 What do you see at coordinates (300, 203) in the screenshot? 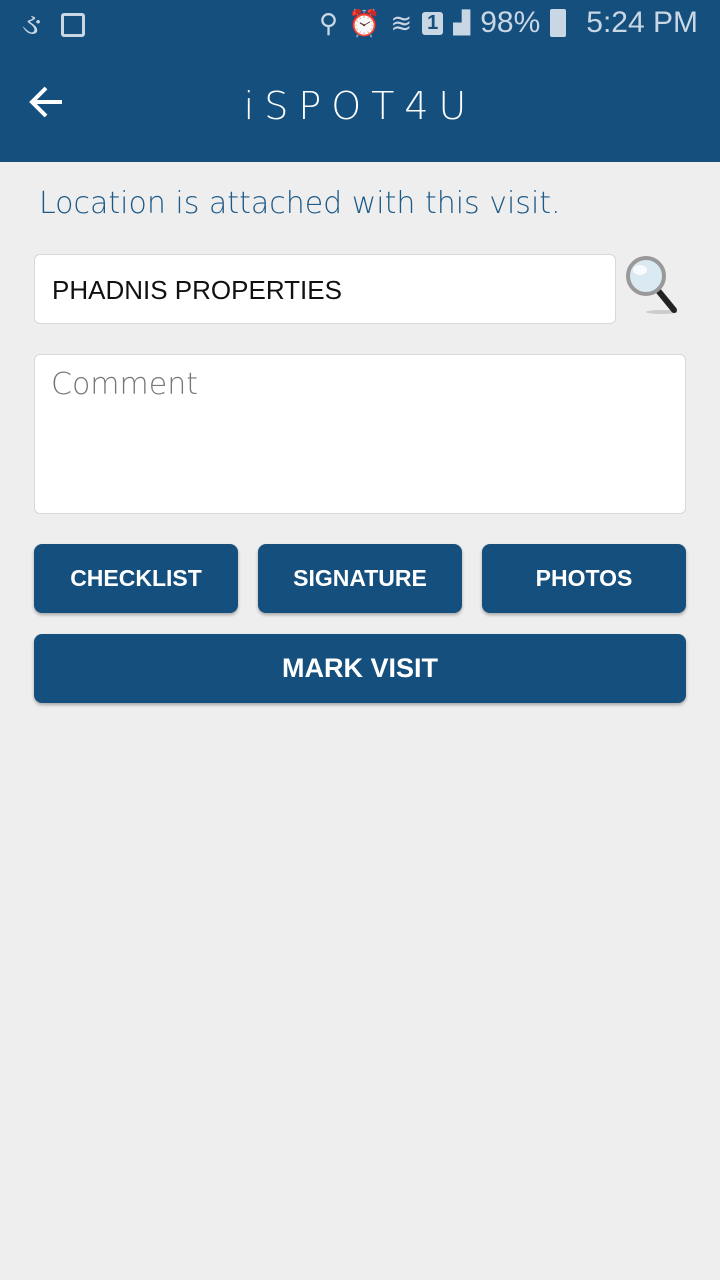
I see `location-attached-message: Location is attached with this visit.` at bounding box center [300, 203].